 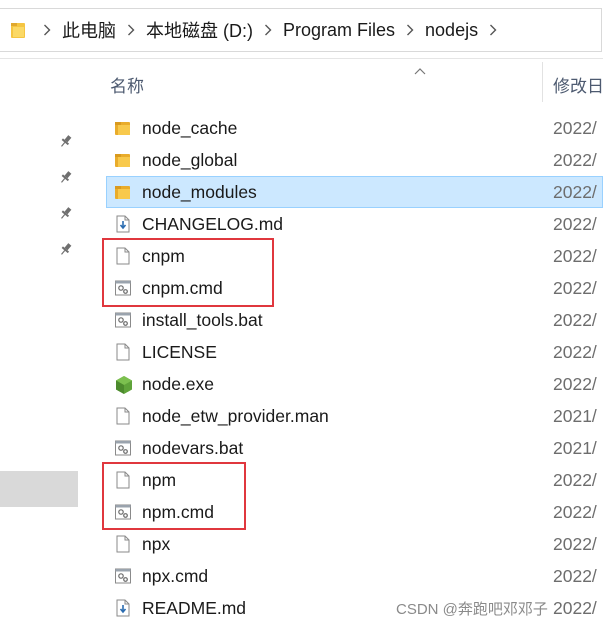 What do you see at coordinates (190, 160) in the screenshot?
I see `file-name: node_global` at bounding box center [190, 160].